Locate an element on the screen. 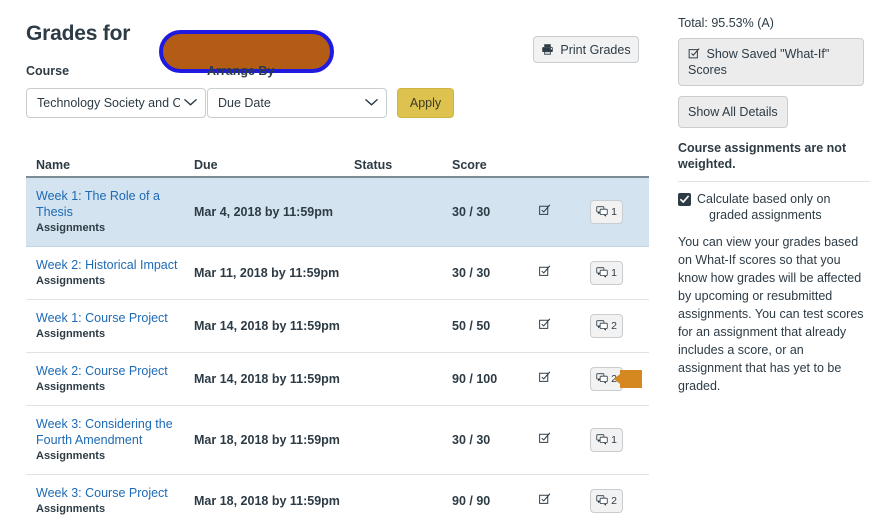 This screenshot has height=520, width=870. score-cell: 90 / 100 is located at coordinates (478, 379).